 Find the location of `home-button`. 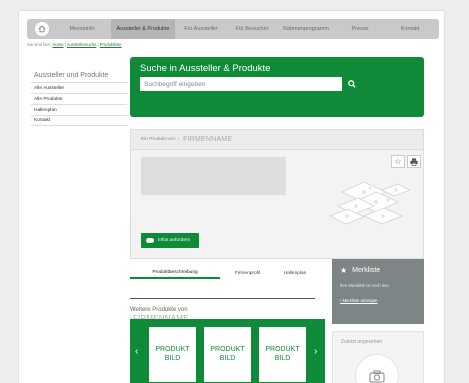

home-button is located at coordinates (42, 29).